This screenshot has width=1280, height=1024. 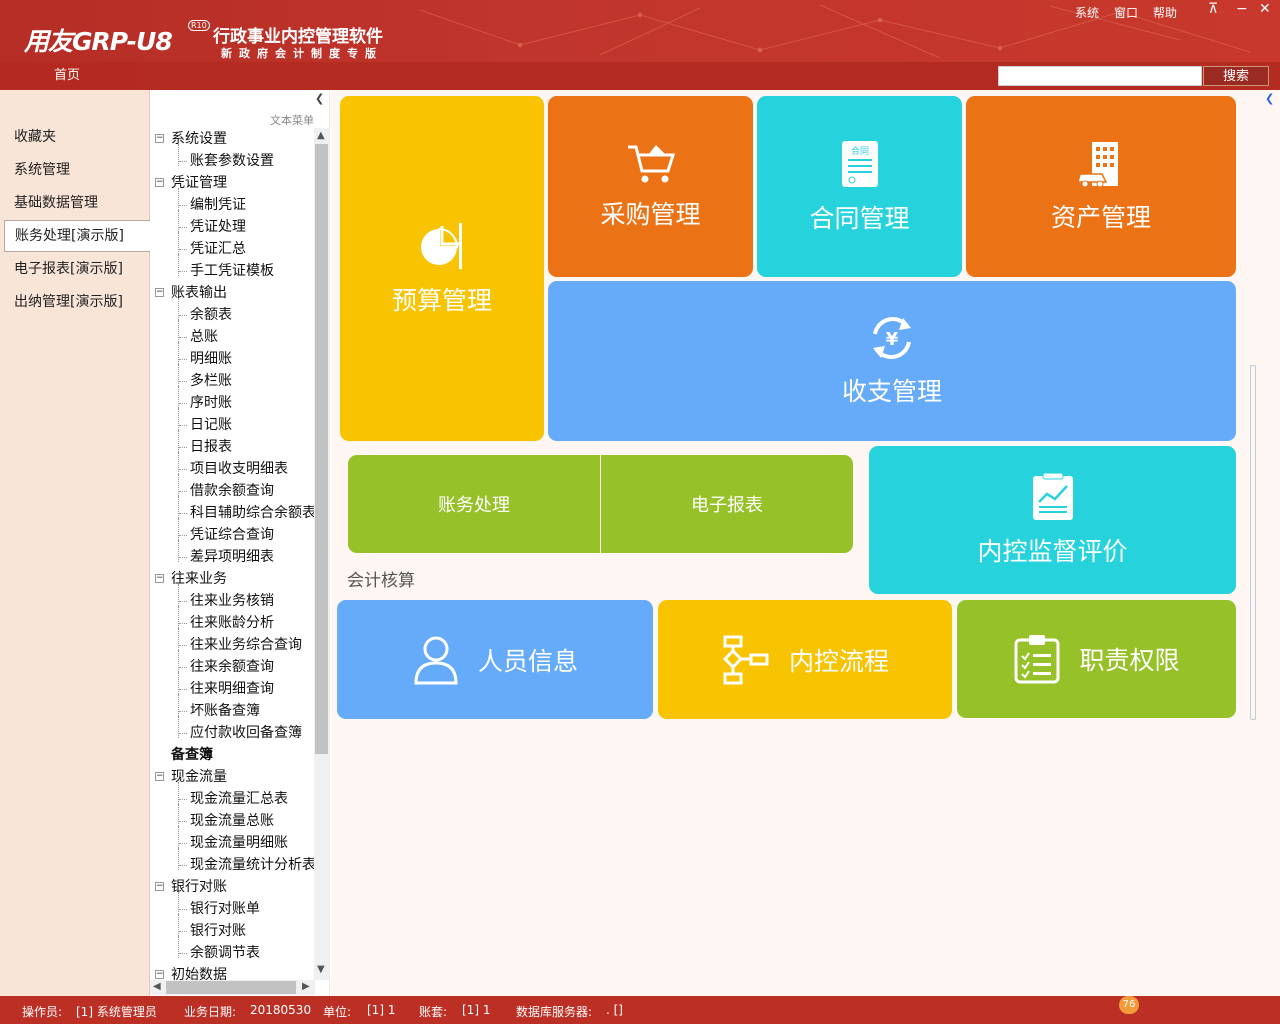 I want to click on tree-item: 往来账龄分析, so click(x=232, y=623).